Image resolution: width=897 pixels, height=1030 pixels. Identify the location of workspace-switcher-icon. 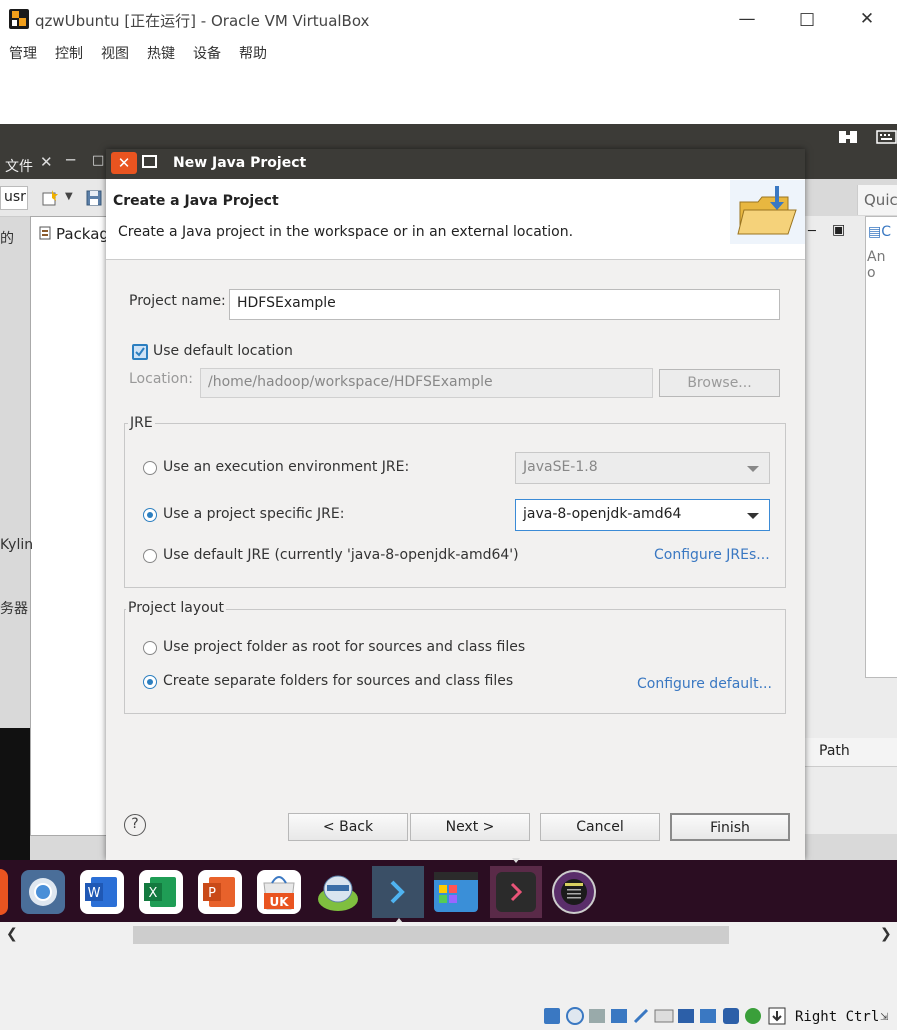
(456, 892).